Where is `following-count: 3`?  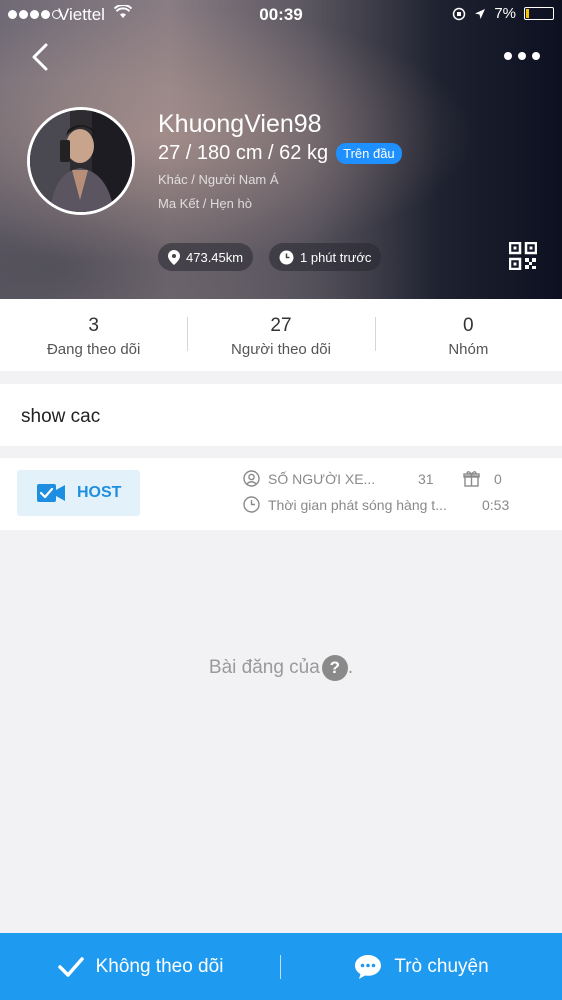
following-count: 3 is located at coordinates (93, 325).